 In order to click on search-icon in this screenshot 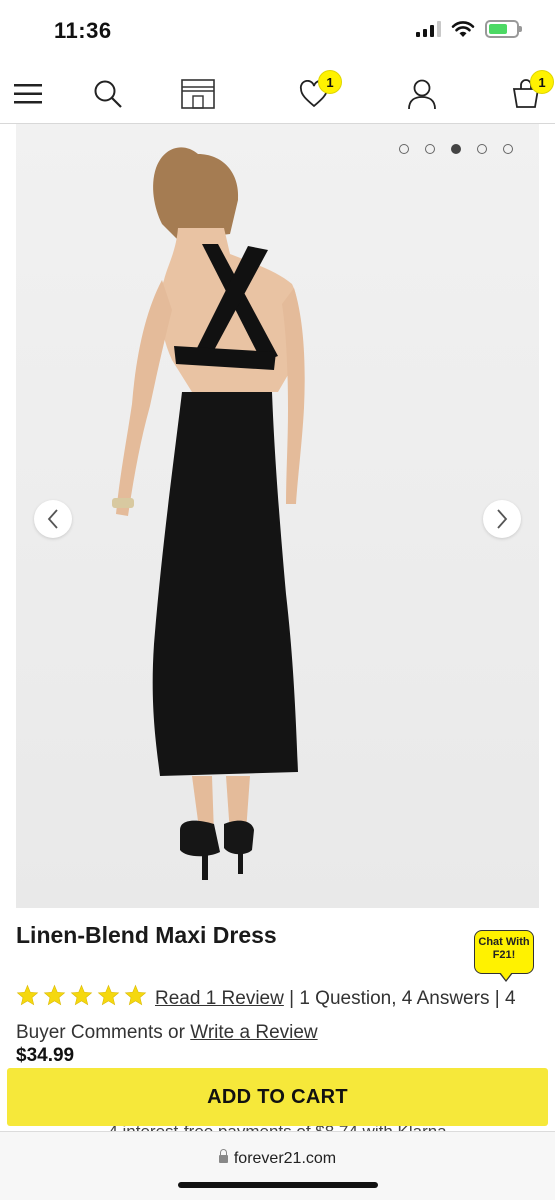, I will do `click(108, 94)`.